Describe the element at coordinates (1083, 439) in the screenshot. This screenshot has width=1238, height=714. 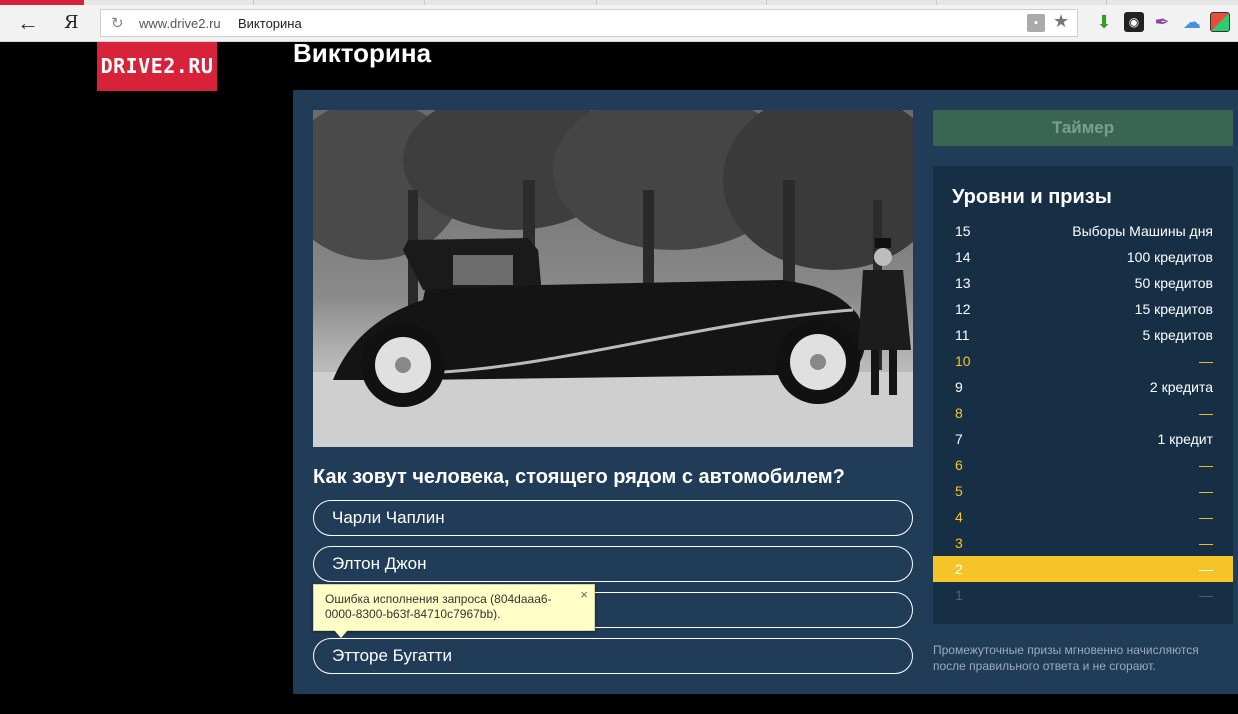
I see `level-row: 7 1 кредит` at that location.